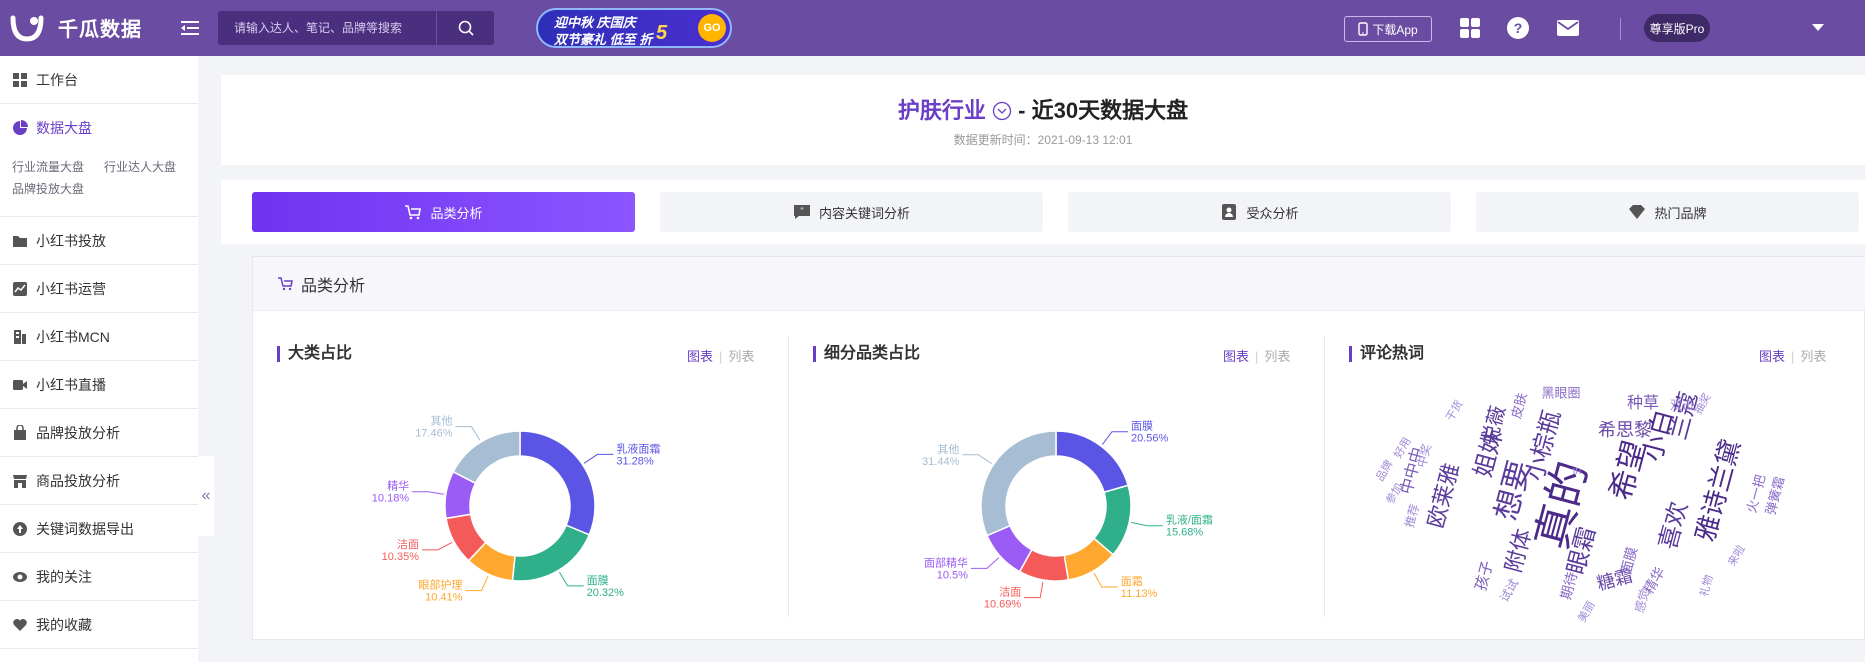  I want to click on tab-category-analysis: 品类分析, so click(443, 212).